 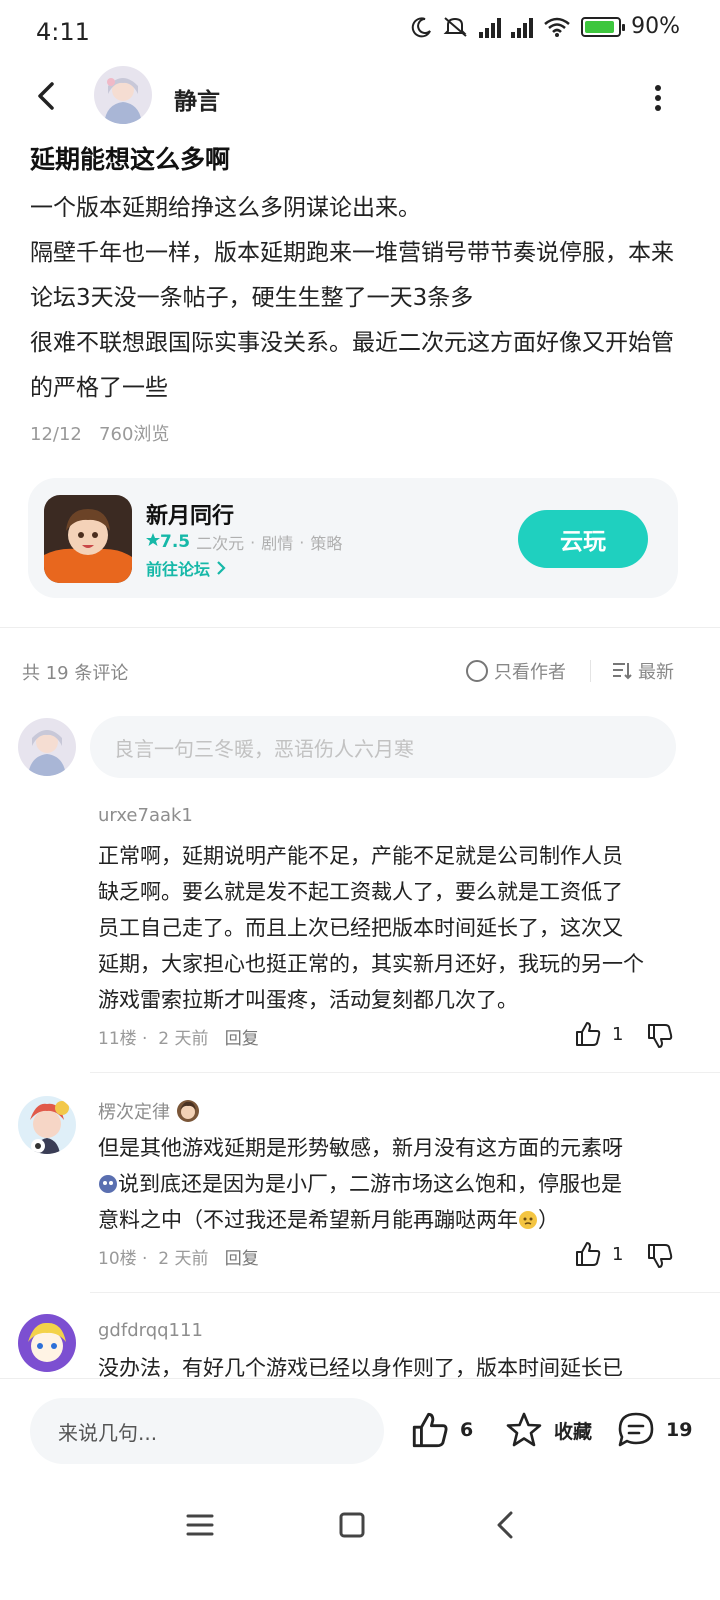 What do you see at coordinates (200, 1525) in the screenshot?
I see `menu-icon` at bounding box center [200, 1525].